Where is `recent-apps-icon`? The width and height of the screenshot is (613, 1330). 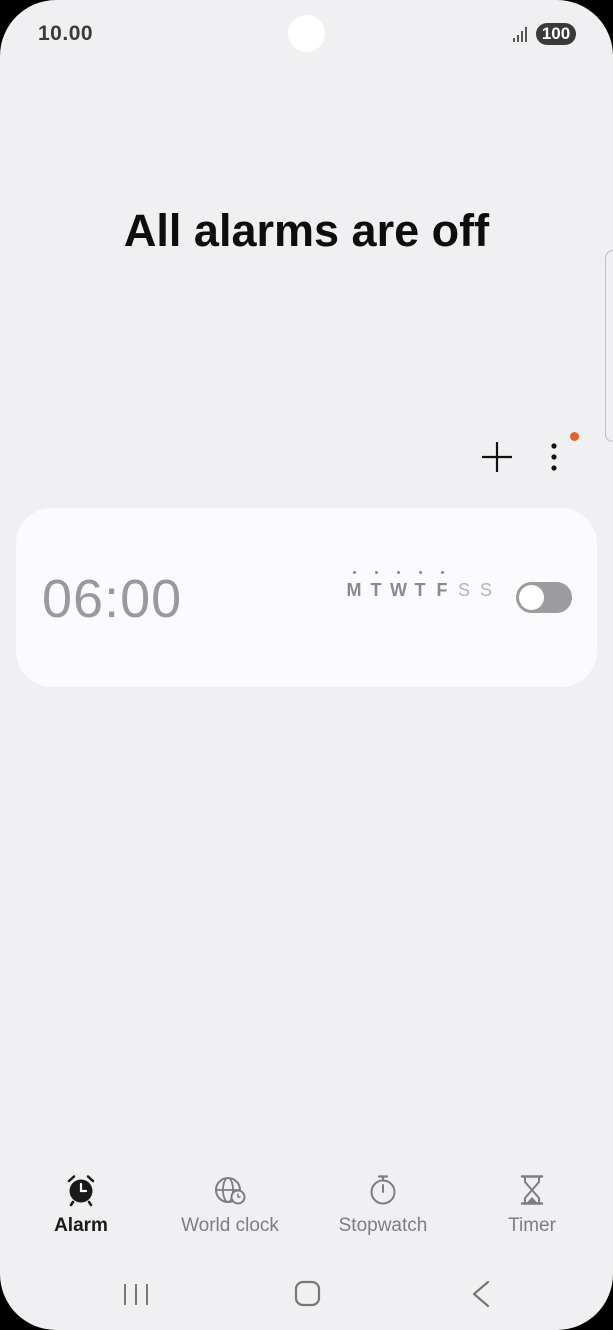
recent-apps-icon is located at coordinates (136, 1295).